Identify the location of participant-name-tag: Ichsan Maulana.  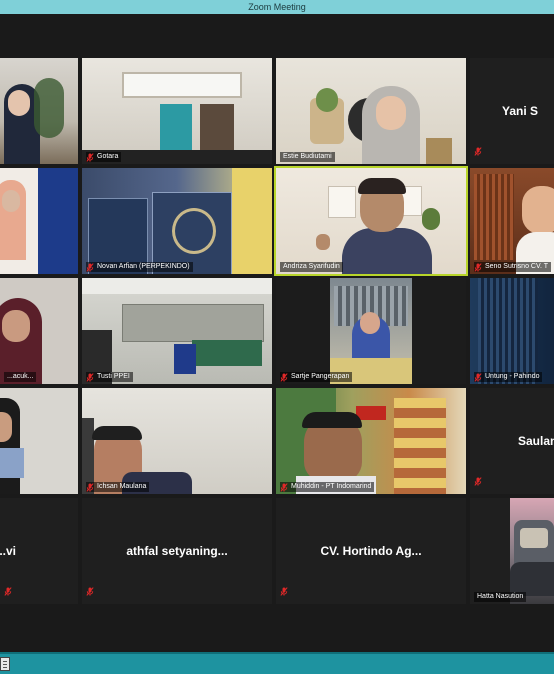
(118, 487).